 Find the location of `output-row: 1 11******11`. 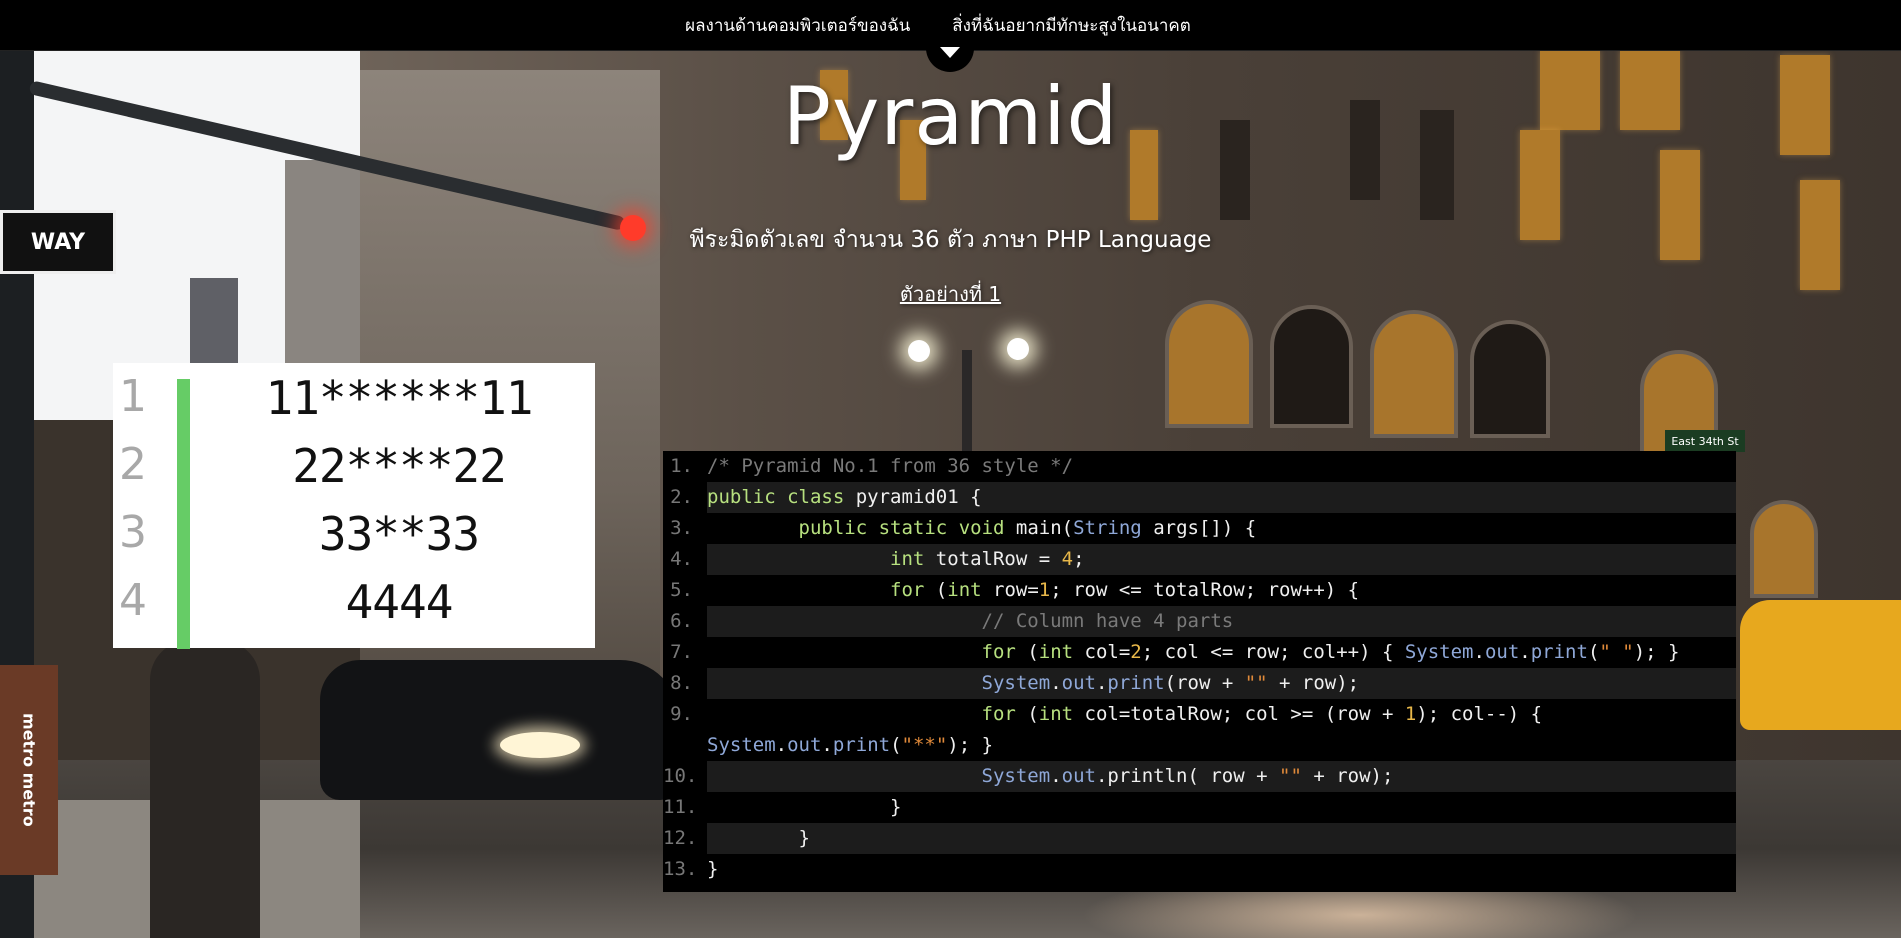

output-row: 1 11******11 is located at coordinates (354, 398).